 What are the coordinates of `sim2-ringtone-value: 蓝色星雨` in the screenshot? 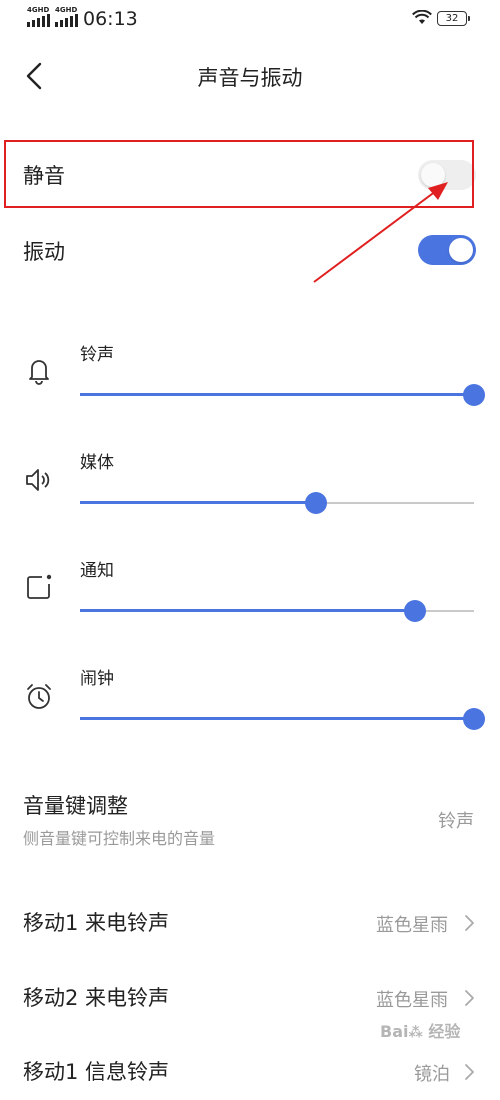 It's located at (412, 1000).